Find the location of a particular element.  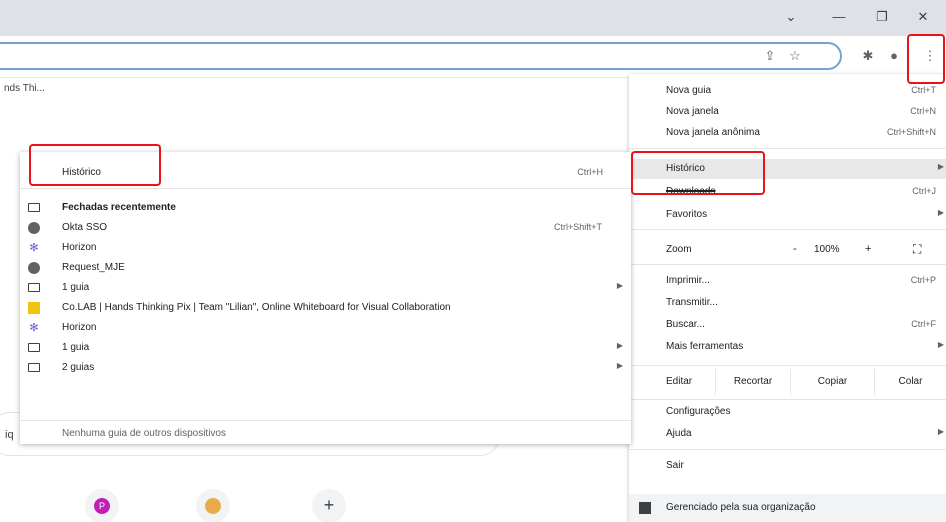

menu-item-more-tools: Mais ferramentas ▶ is located at coordinates (787, 347).